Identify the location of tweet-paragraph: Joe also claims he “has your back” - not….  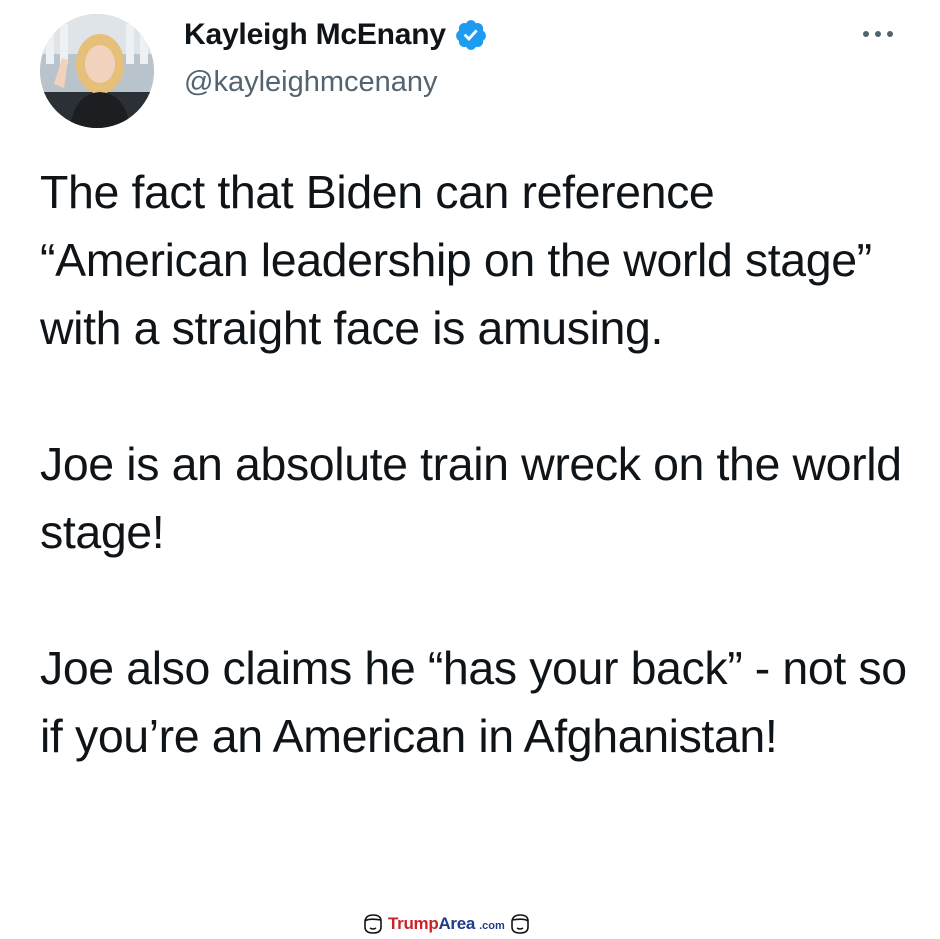
(473, 702).